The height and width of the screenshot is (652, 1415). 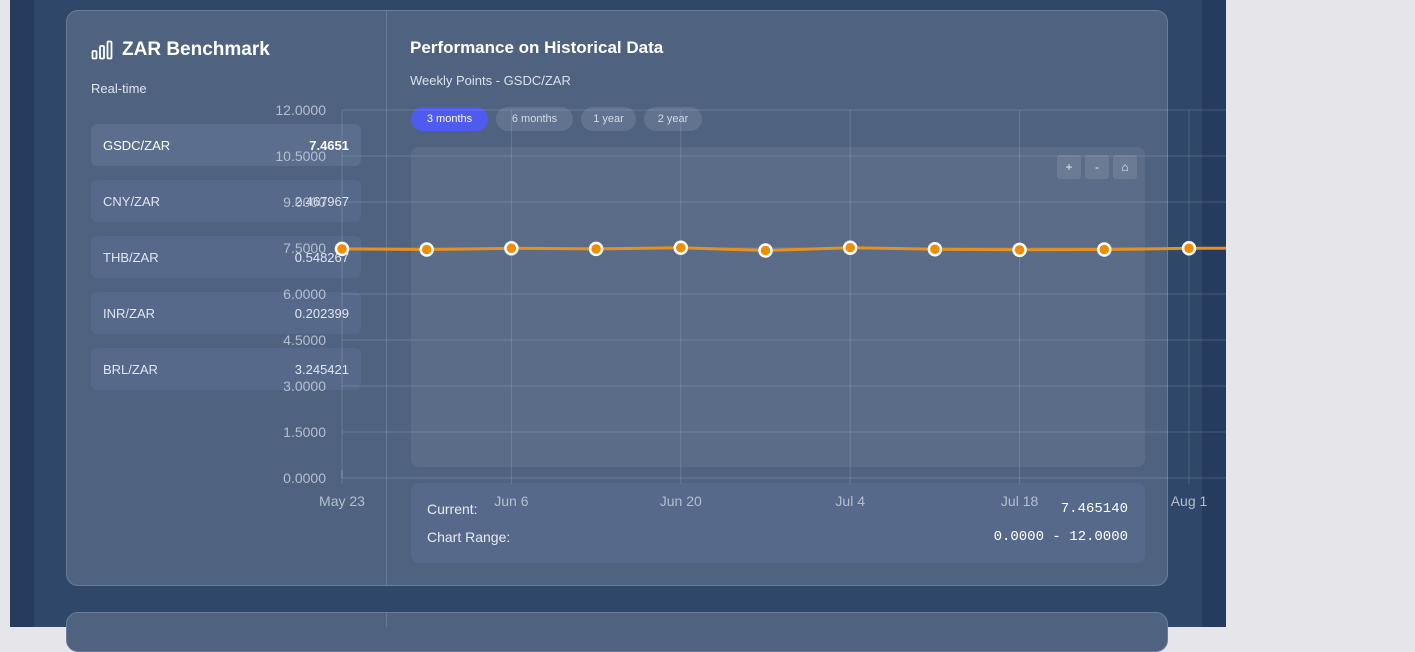 I want to click on home-icon: ⌂, so click(x=1125, y=167).